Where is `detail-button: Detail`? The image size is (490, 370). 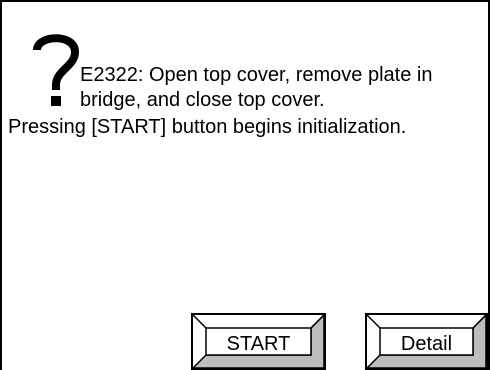
detail-button: Detail is located at coordinates (426, 341).